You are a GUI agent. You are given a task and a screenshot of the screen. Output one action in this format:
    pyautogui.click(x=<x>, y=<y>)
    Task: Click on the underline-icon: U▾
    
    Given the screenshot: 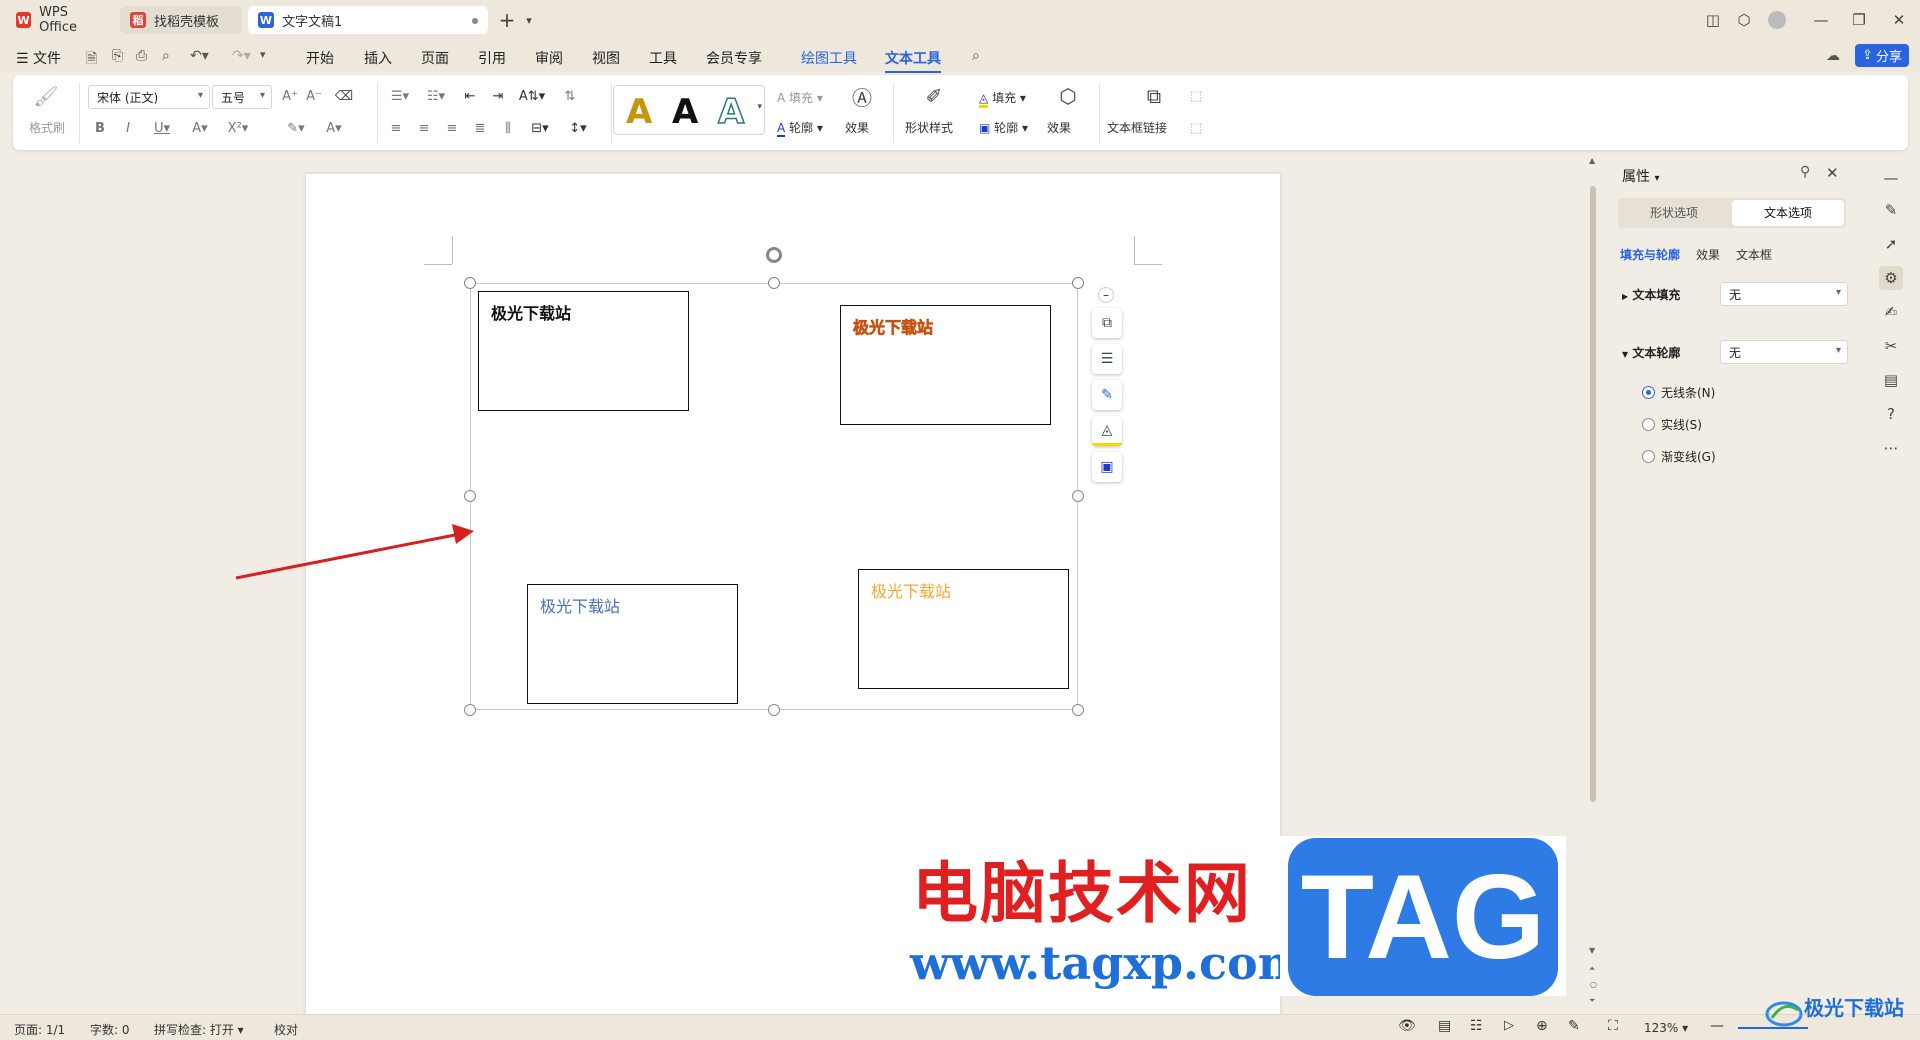 What is the action you would take?
    pyautogui.click(x=162, y=128)
    